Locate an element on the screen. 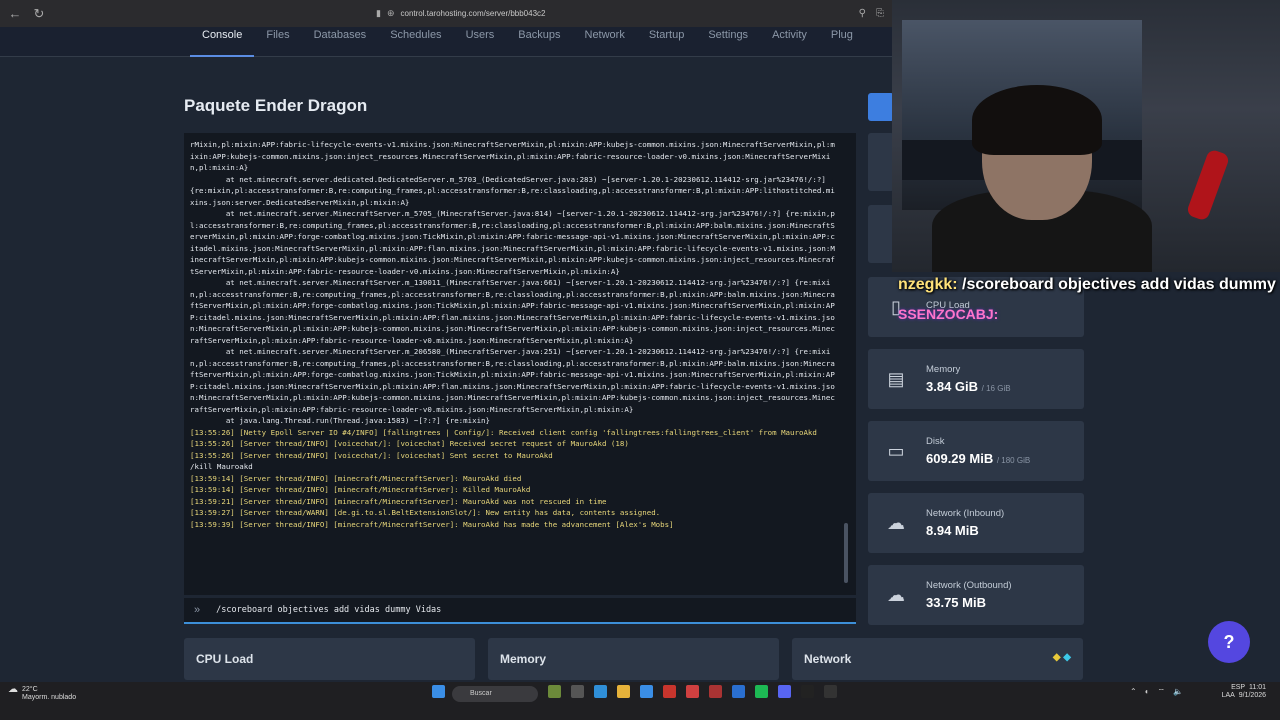  spotify-icon is located at coordinates (761, 691).